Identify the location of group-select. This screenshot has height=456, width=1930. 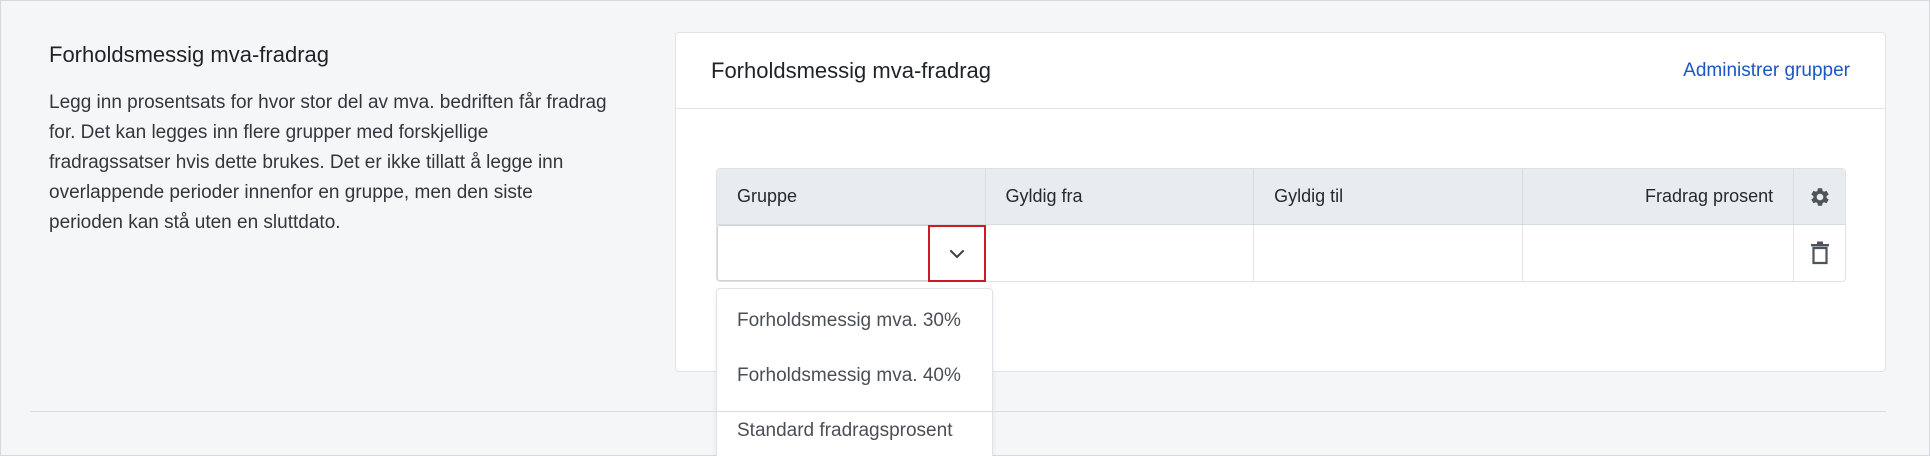
(851, 253).